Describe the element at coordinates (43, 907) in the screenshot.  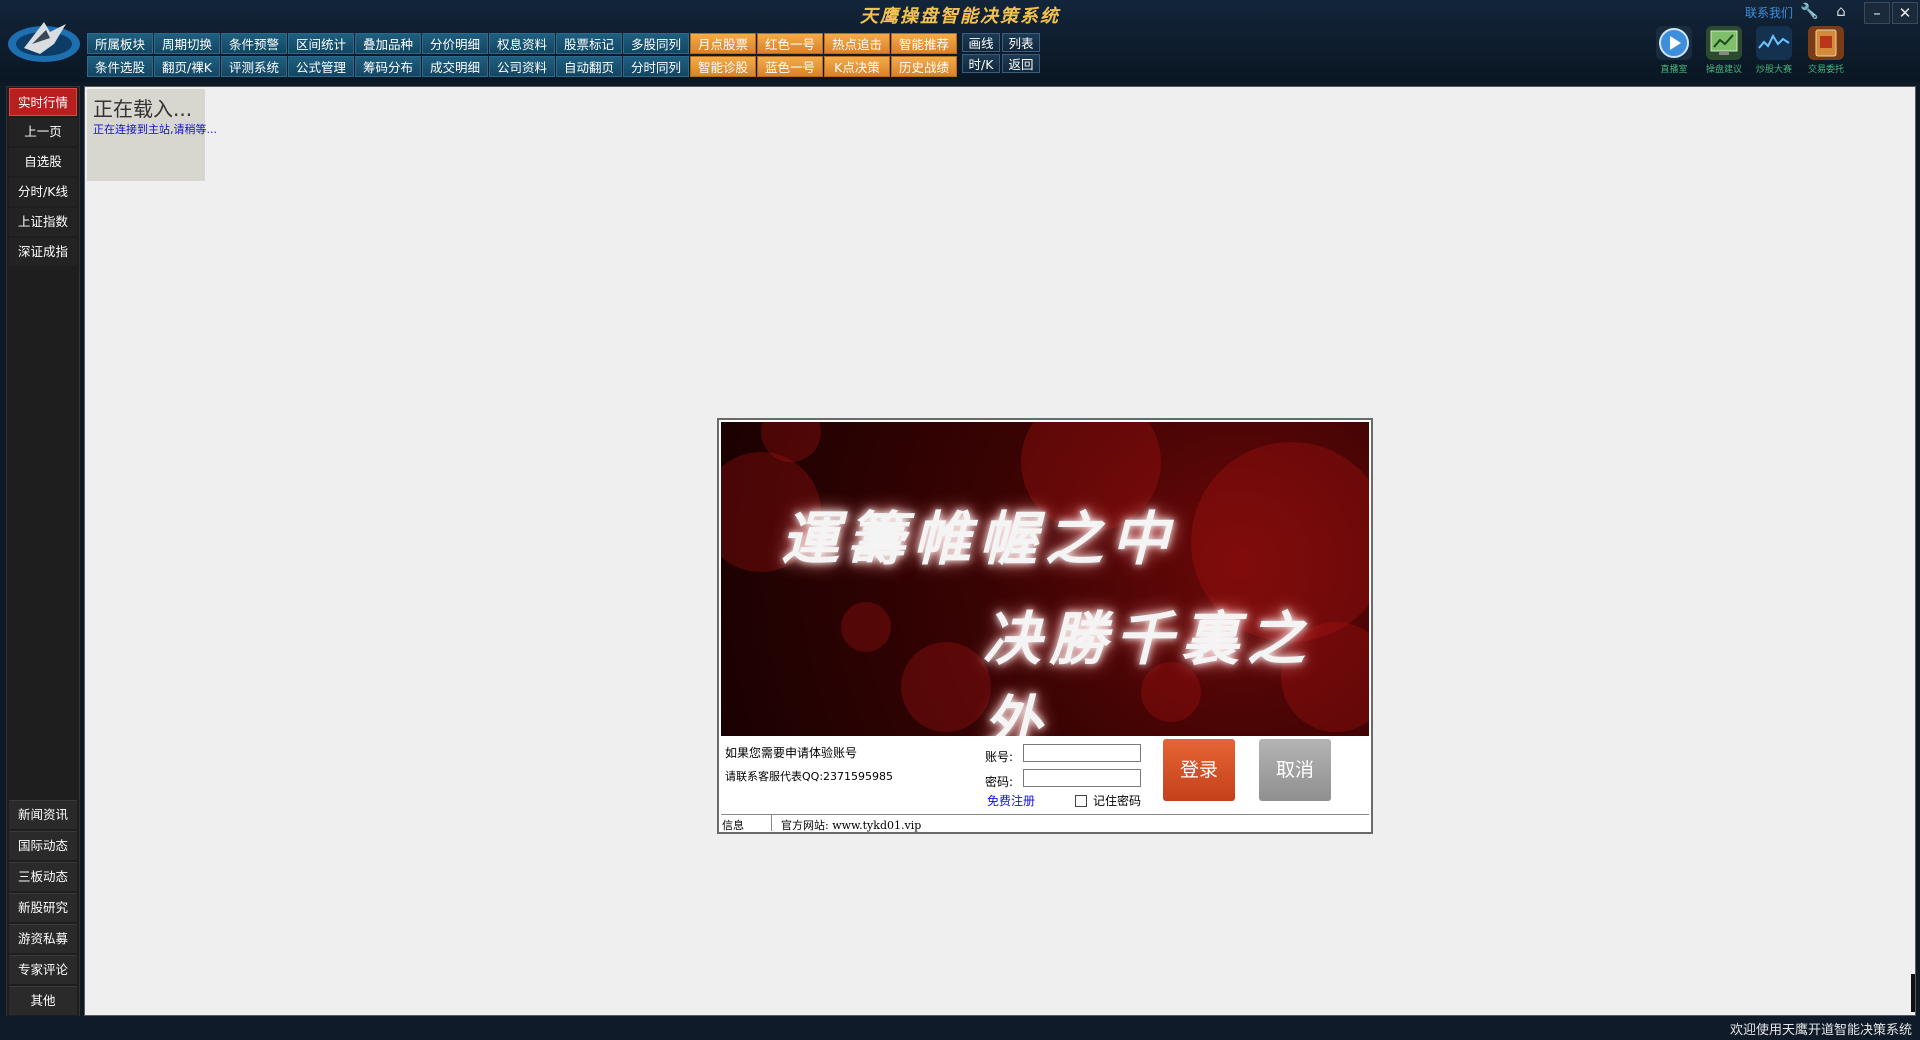
I see `sidebar-item-bottom-4: 新股研究` at that location.